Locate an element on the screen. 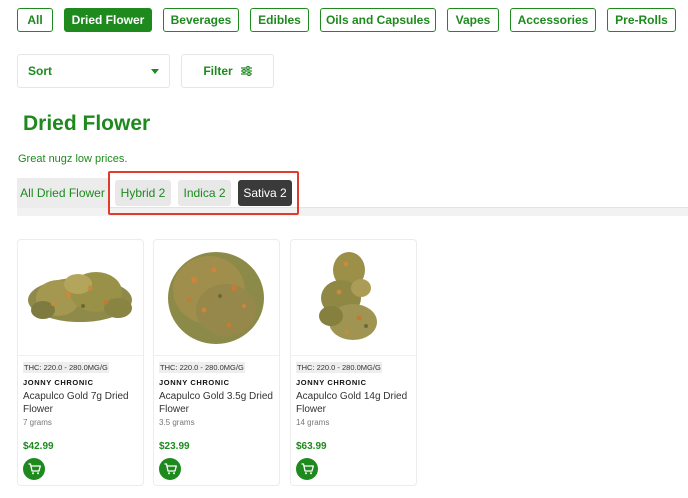 The width and height of the screenshot is (688, 498). sliders-icon is located at coordinates (246, 71).